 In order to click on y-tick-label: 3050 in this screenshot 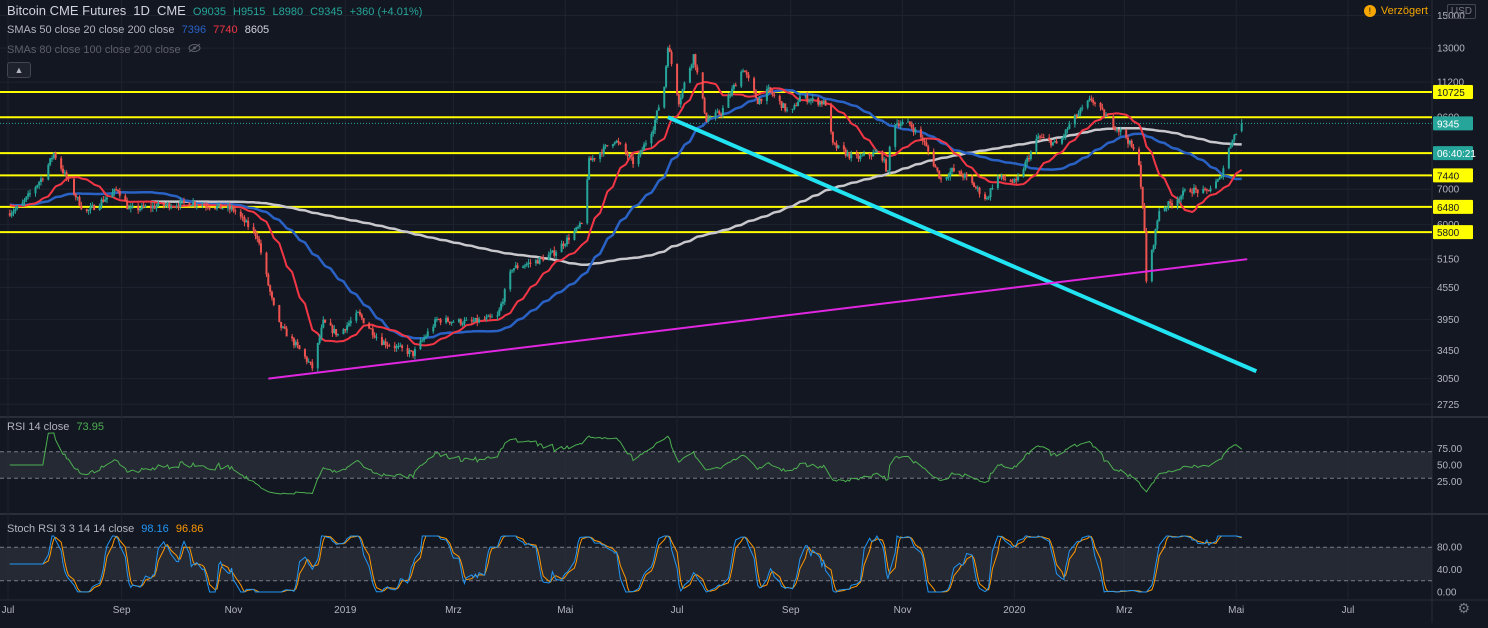, I will do `click(1448, 379)`.